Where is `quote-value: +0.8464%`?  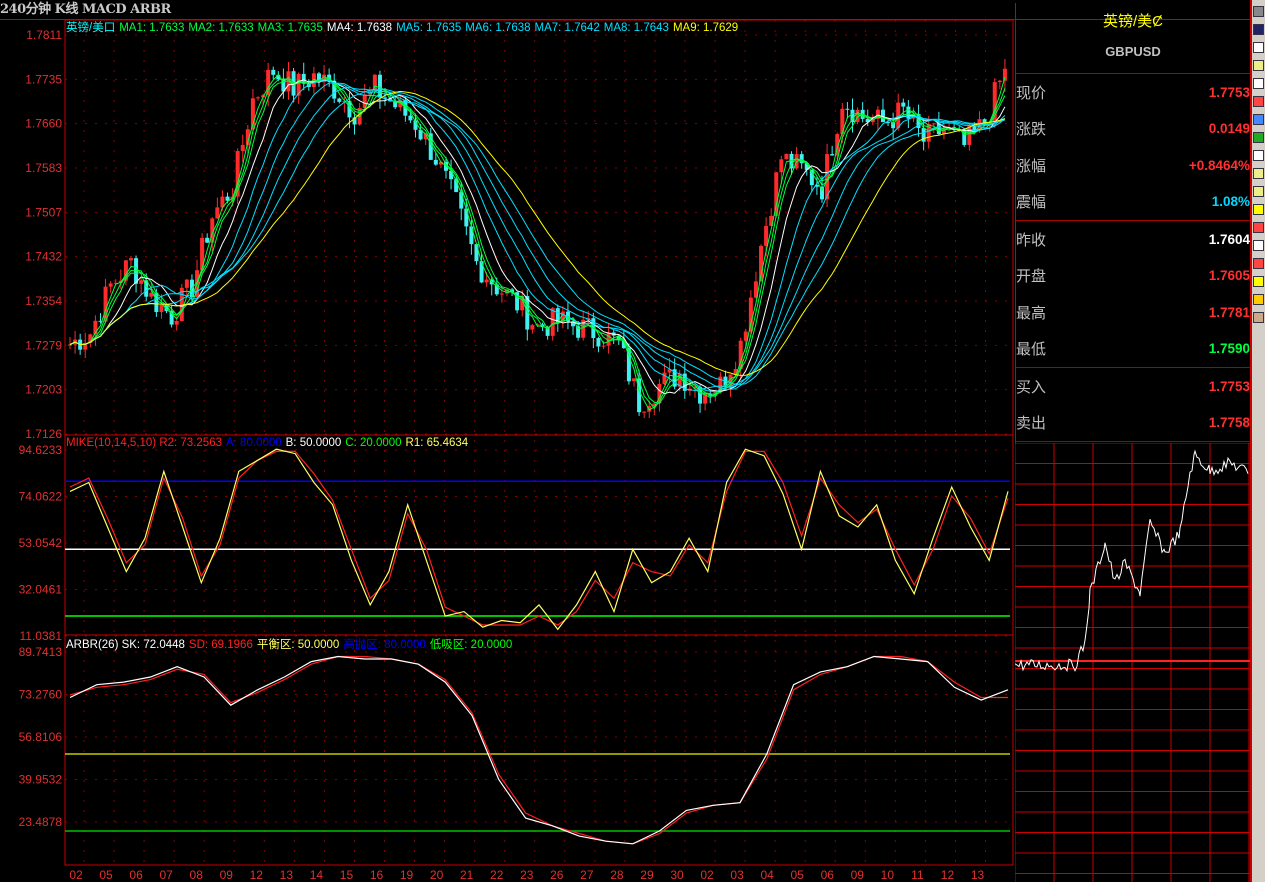 quote-value: +0.8464% is located at coordinates (1219, 165).